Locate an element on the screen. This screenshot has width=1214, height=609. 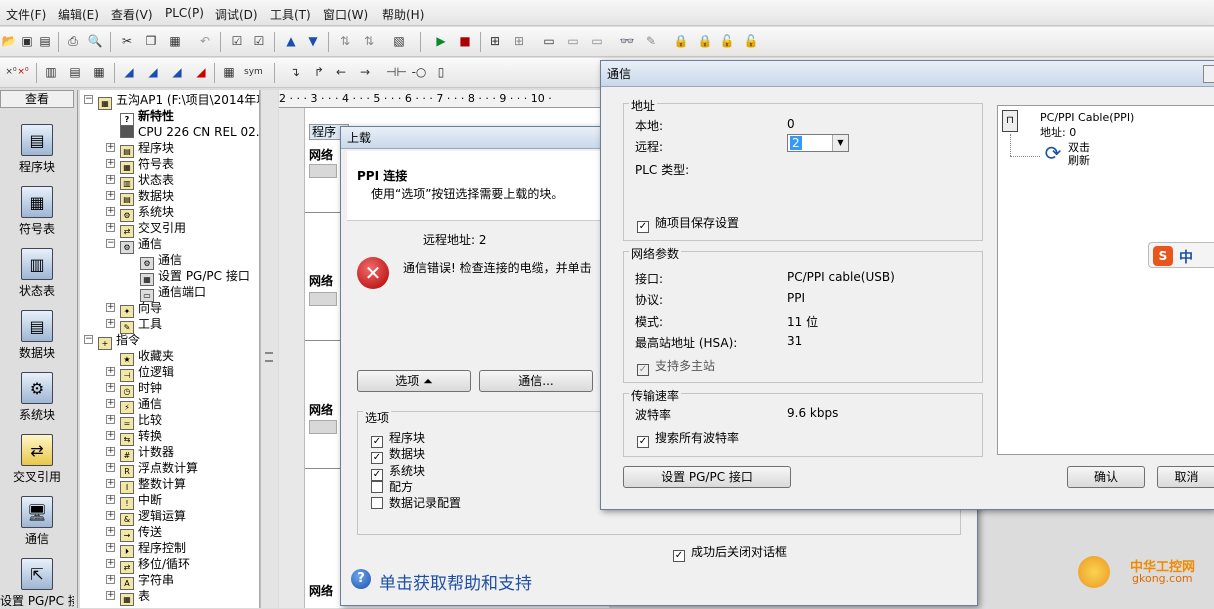
tree-item-symbol-table: ▦ 符号表 is located at coordinates (147, 165).